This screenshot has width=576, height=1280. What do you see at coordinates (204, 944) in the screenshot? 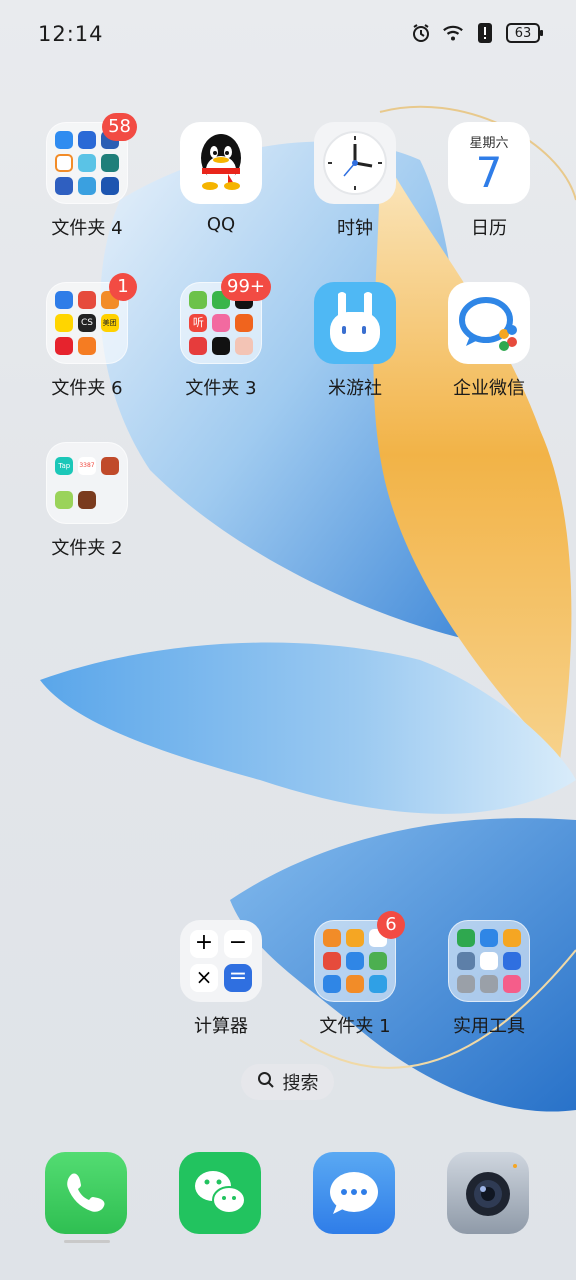
I see `plus-icon: +` at bounding box center [204, 944].